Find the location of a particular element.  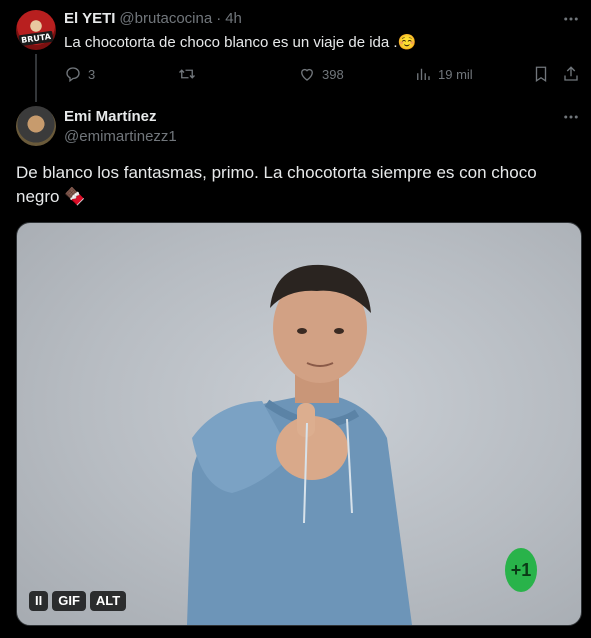

retweet-button is located at coordinates (187, 74).